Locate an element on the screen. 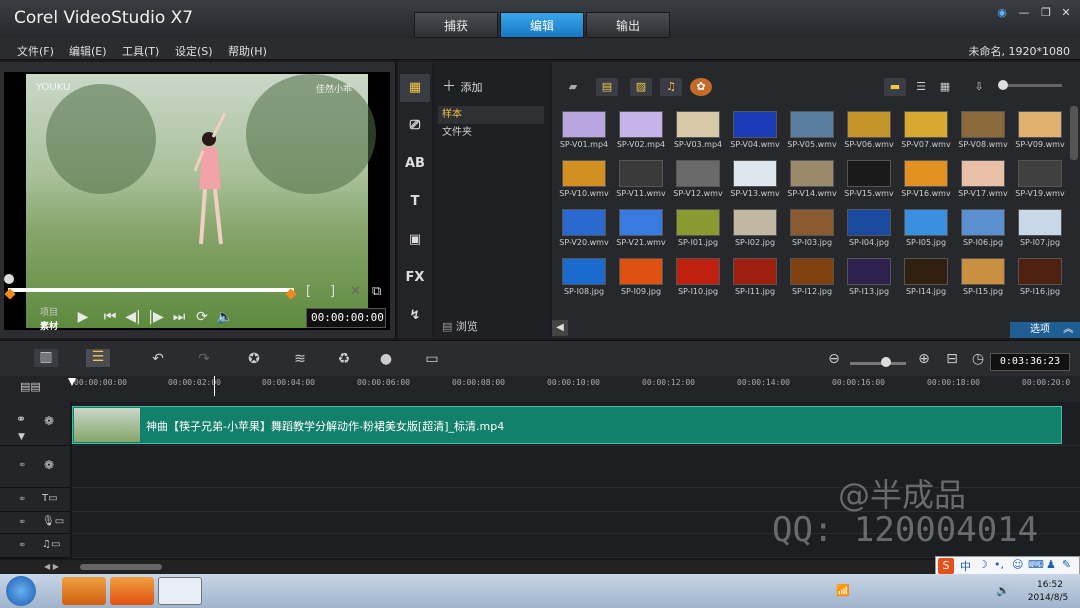 The width and height of the screenshot is (1080, 608). options-button: 选项 ︽ is located at coordinates (1045, 330).